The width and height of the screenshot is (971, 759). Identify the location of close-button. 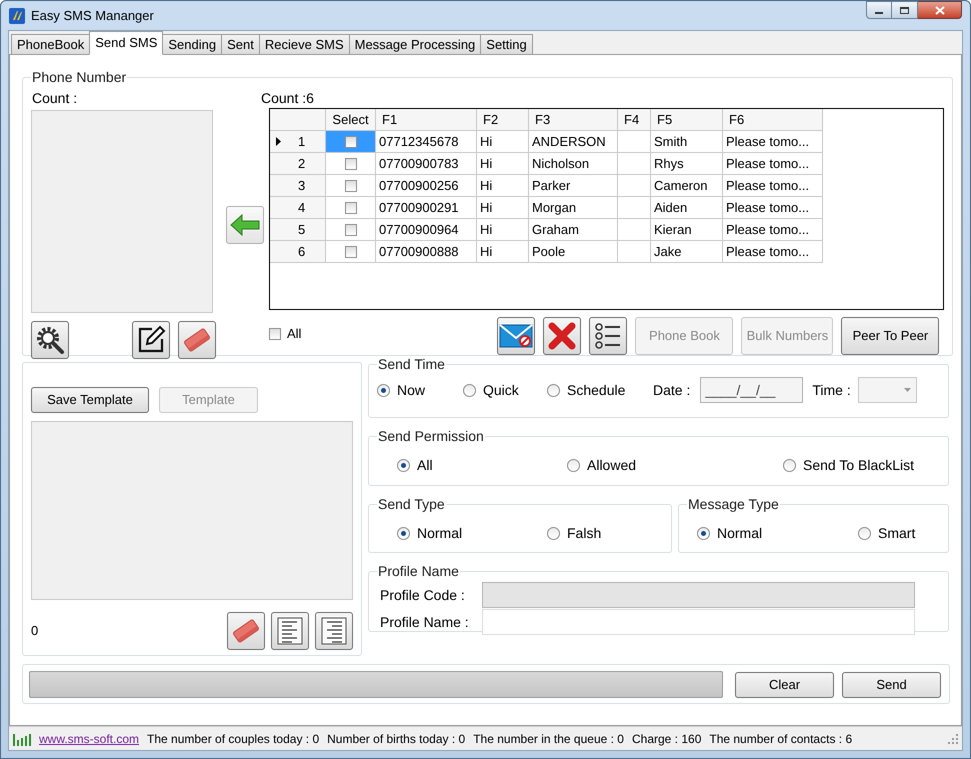
(940, 10).